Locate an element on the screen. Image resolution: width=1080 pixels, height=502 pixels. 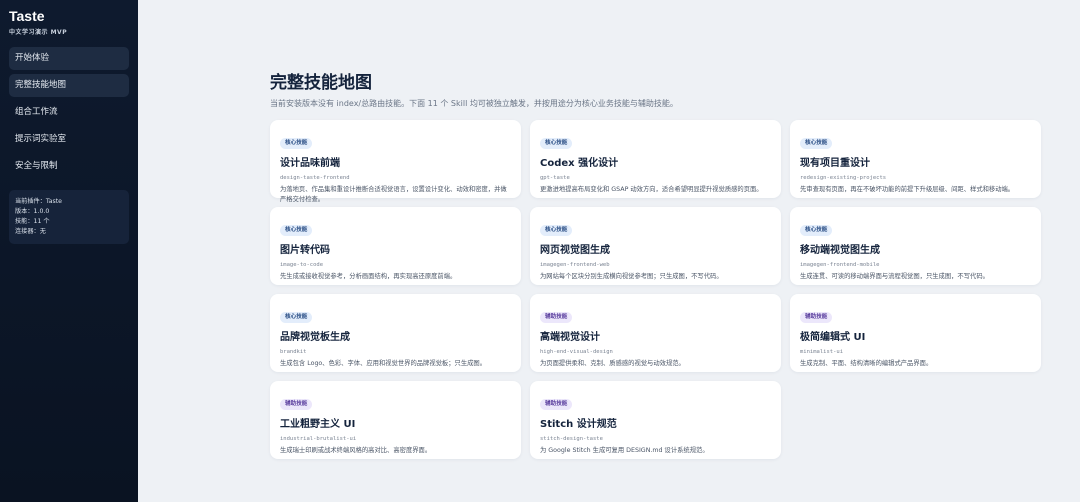
nav-item-prompt-lab: 提示词实验室 is located at coordinates (69, 139).